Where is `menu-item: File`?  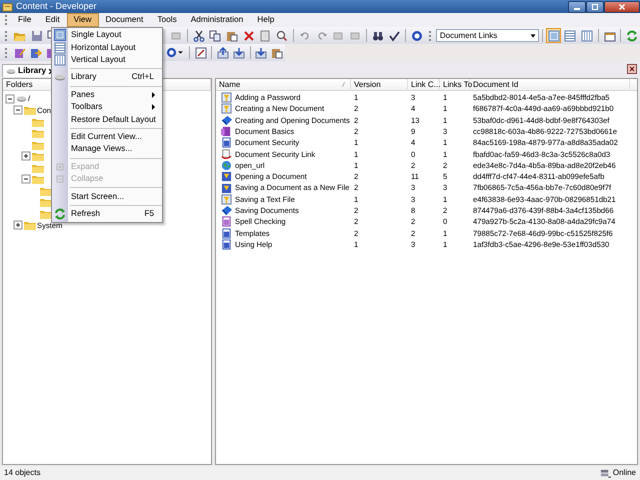 menu-item: File is located at coordinates (24, 20).